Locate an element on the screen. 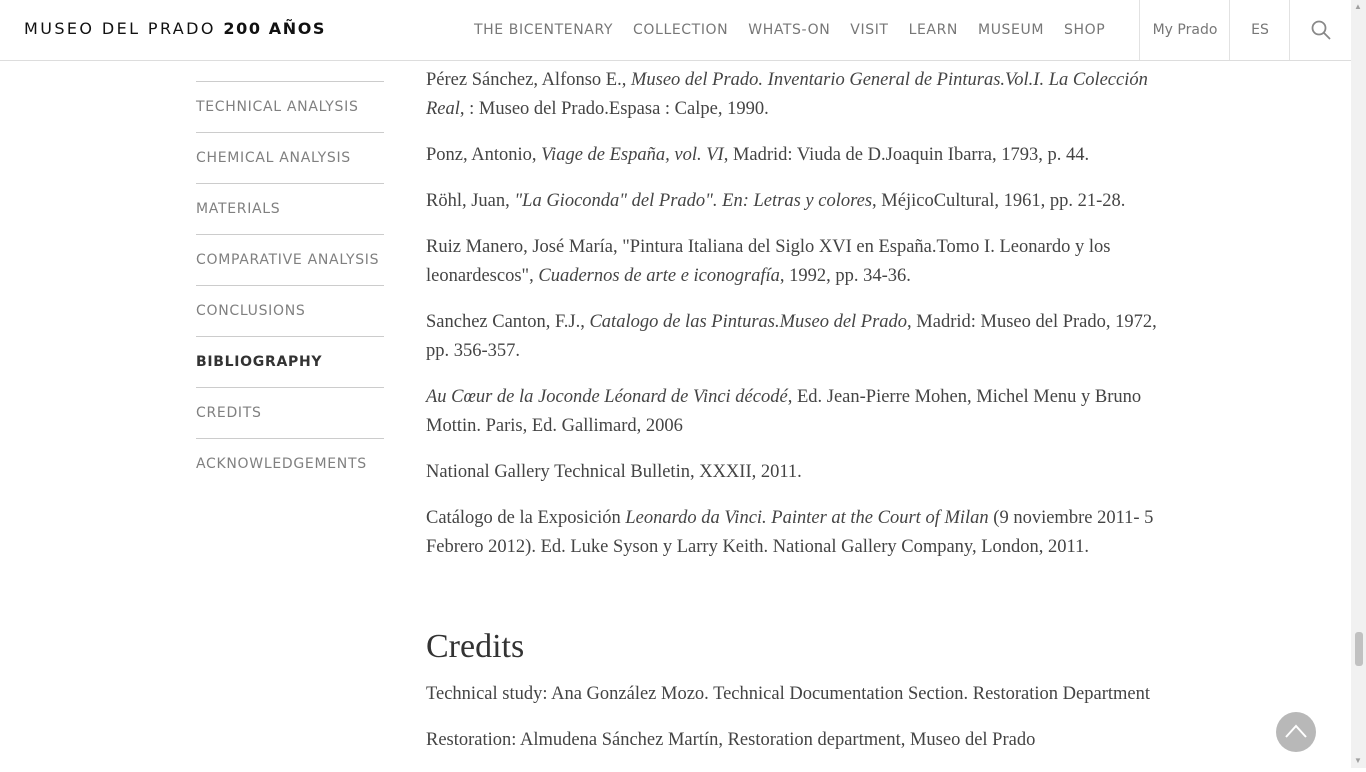 The height and width of the screenshot is (772, 1366). search-icon is located at coordinates (1321, 30).